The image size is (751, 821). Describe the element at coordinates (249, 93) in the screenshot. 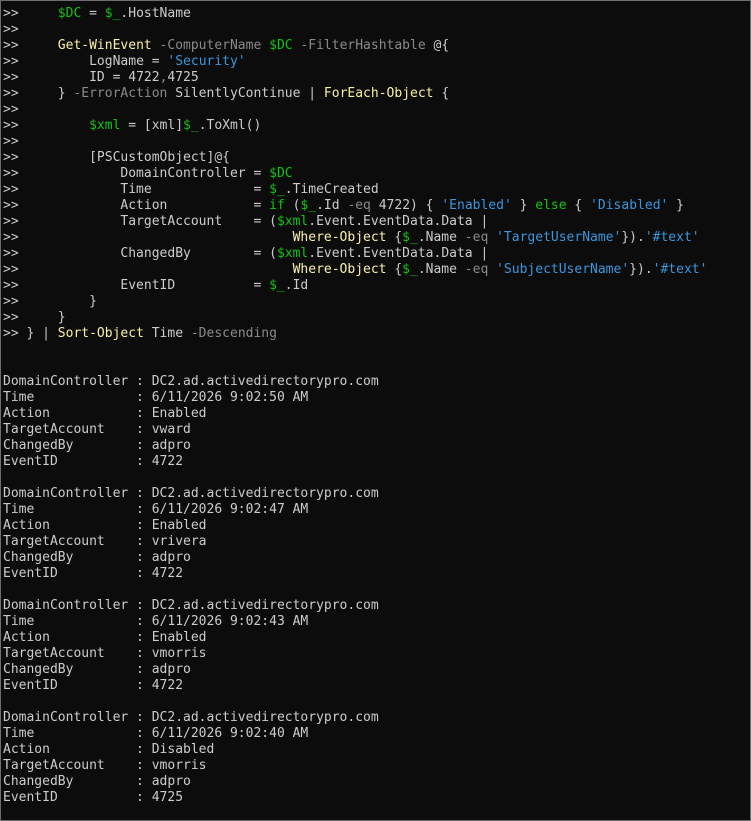

I see `code-token: SilentlyContinue |` at that location.